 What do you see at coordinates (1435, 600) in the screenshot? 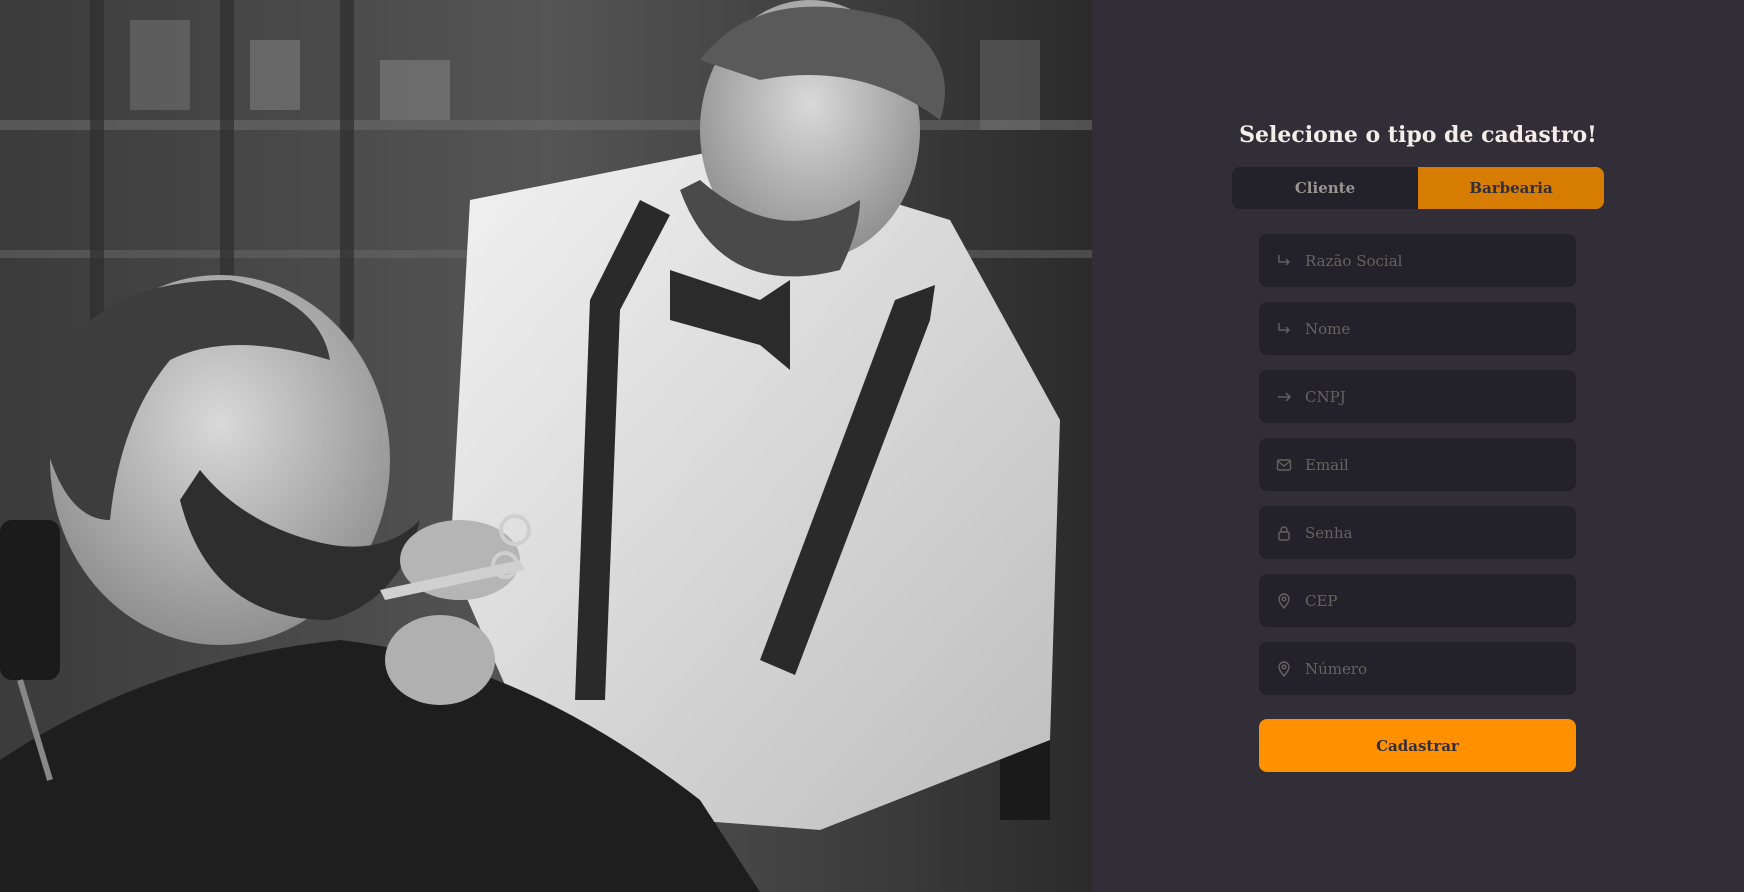
I see `cep-input` at bounding box center [1435, 600].